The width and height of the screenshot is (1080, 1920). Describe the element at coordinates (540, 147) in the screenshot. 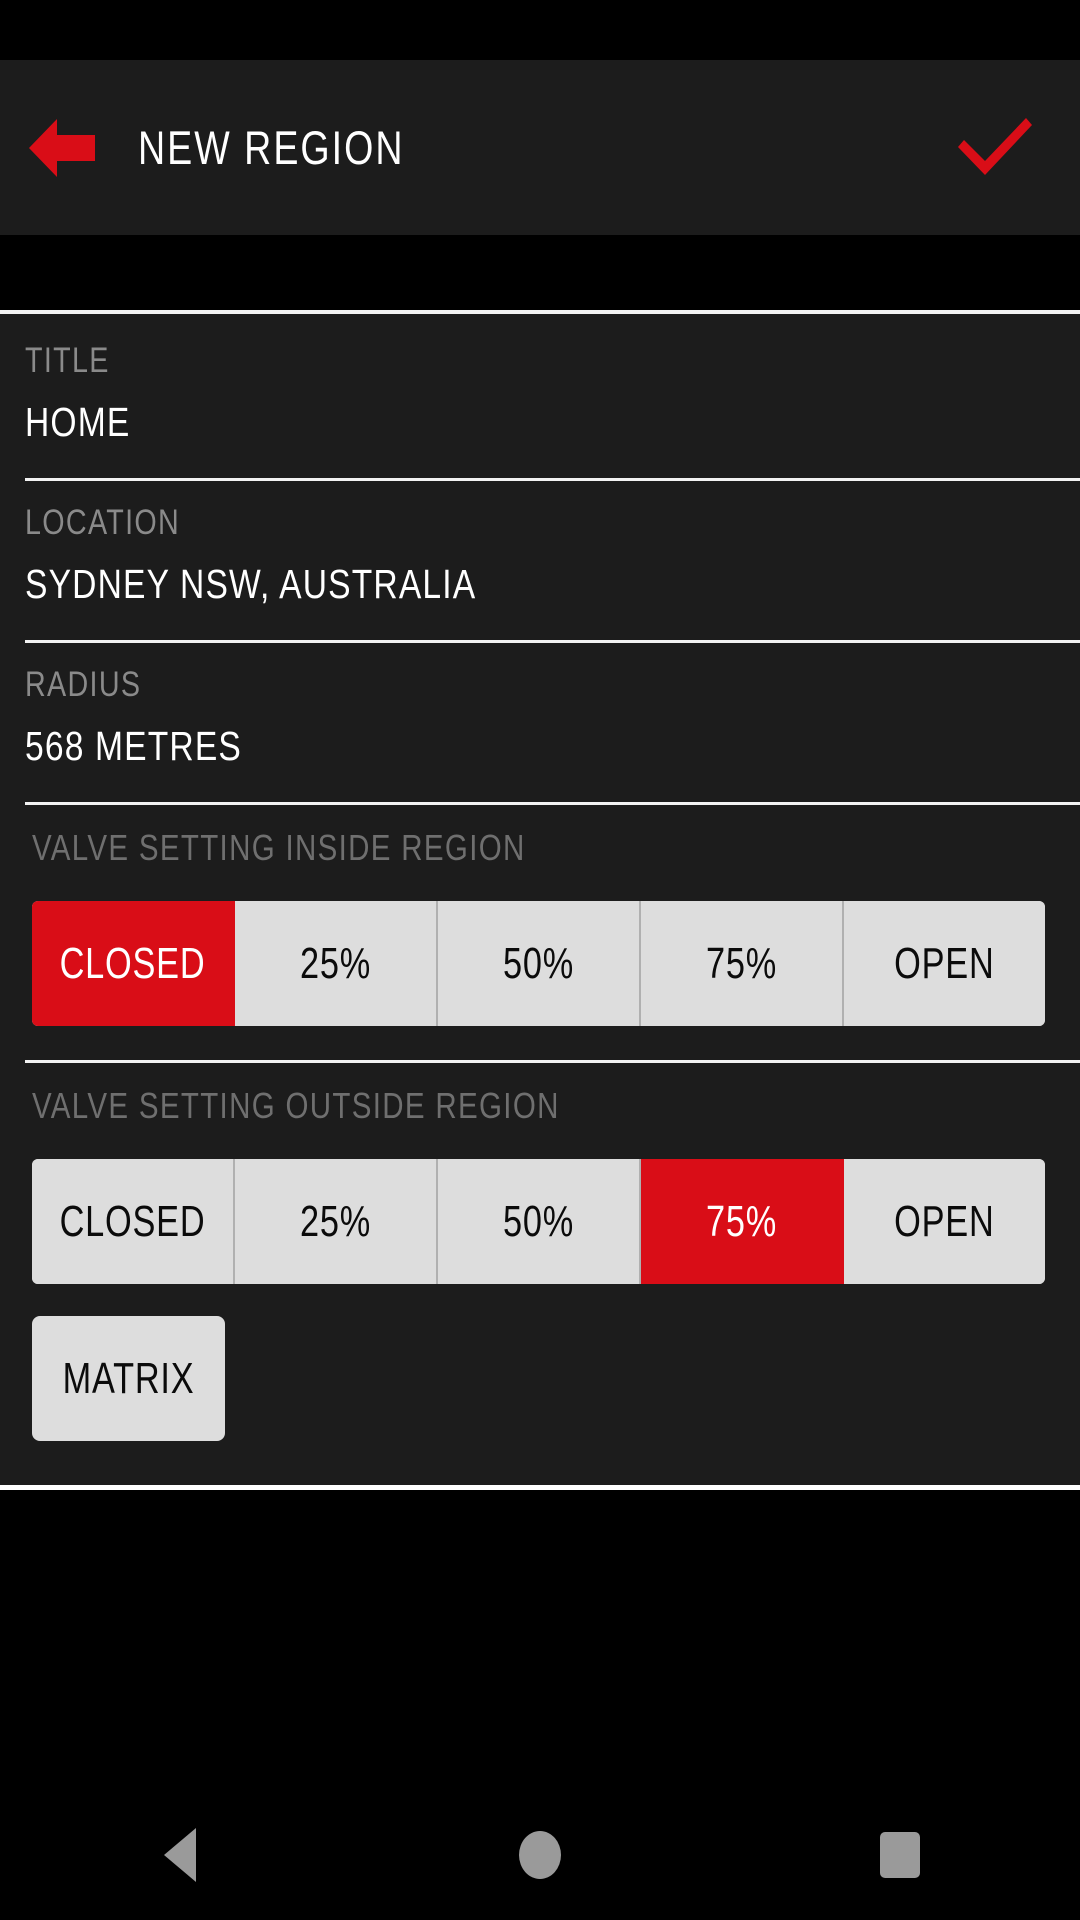

I see `app-bar: NEW REGION` at that location.